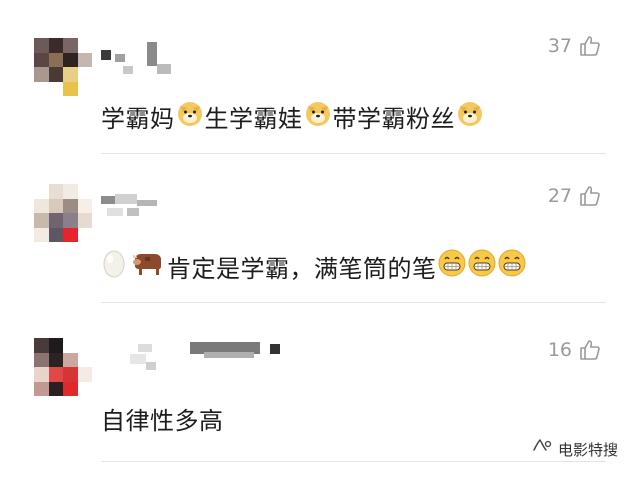 This screenshot has height=480, width=640. Describe the element at coordinates (542, 449) in the screenshot. I see `wechat-channel-icon` at that location.